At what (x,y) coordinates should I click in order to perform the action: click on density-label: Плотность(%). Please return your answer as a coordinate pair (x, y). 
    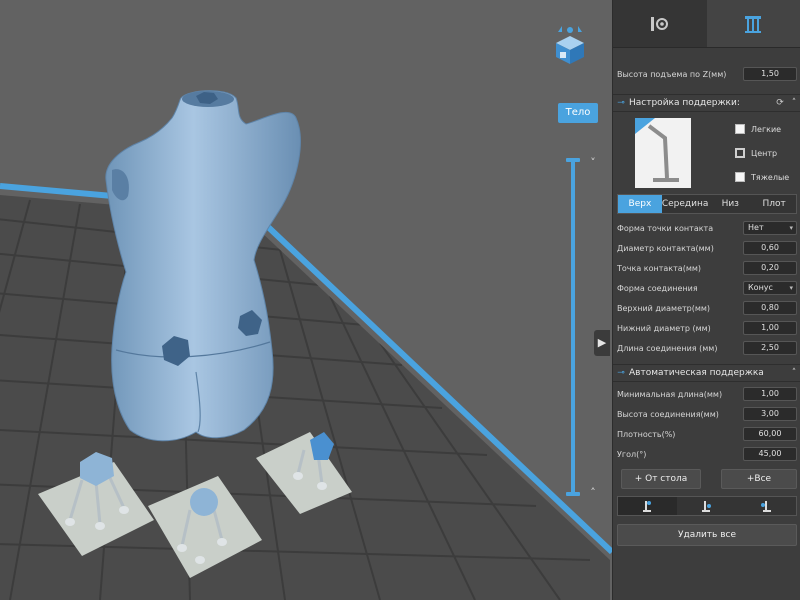
    Looking at the image, I should click on (646, 434).